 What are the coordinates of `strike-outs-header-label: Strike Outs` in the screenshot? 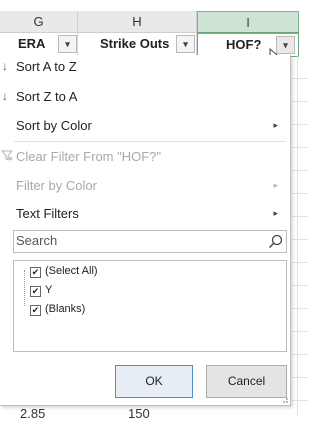 It's located at (135, 43).